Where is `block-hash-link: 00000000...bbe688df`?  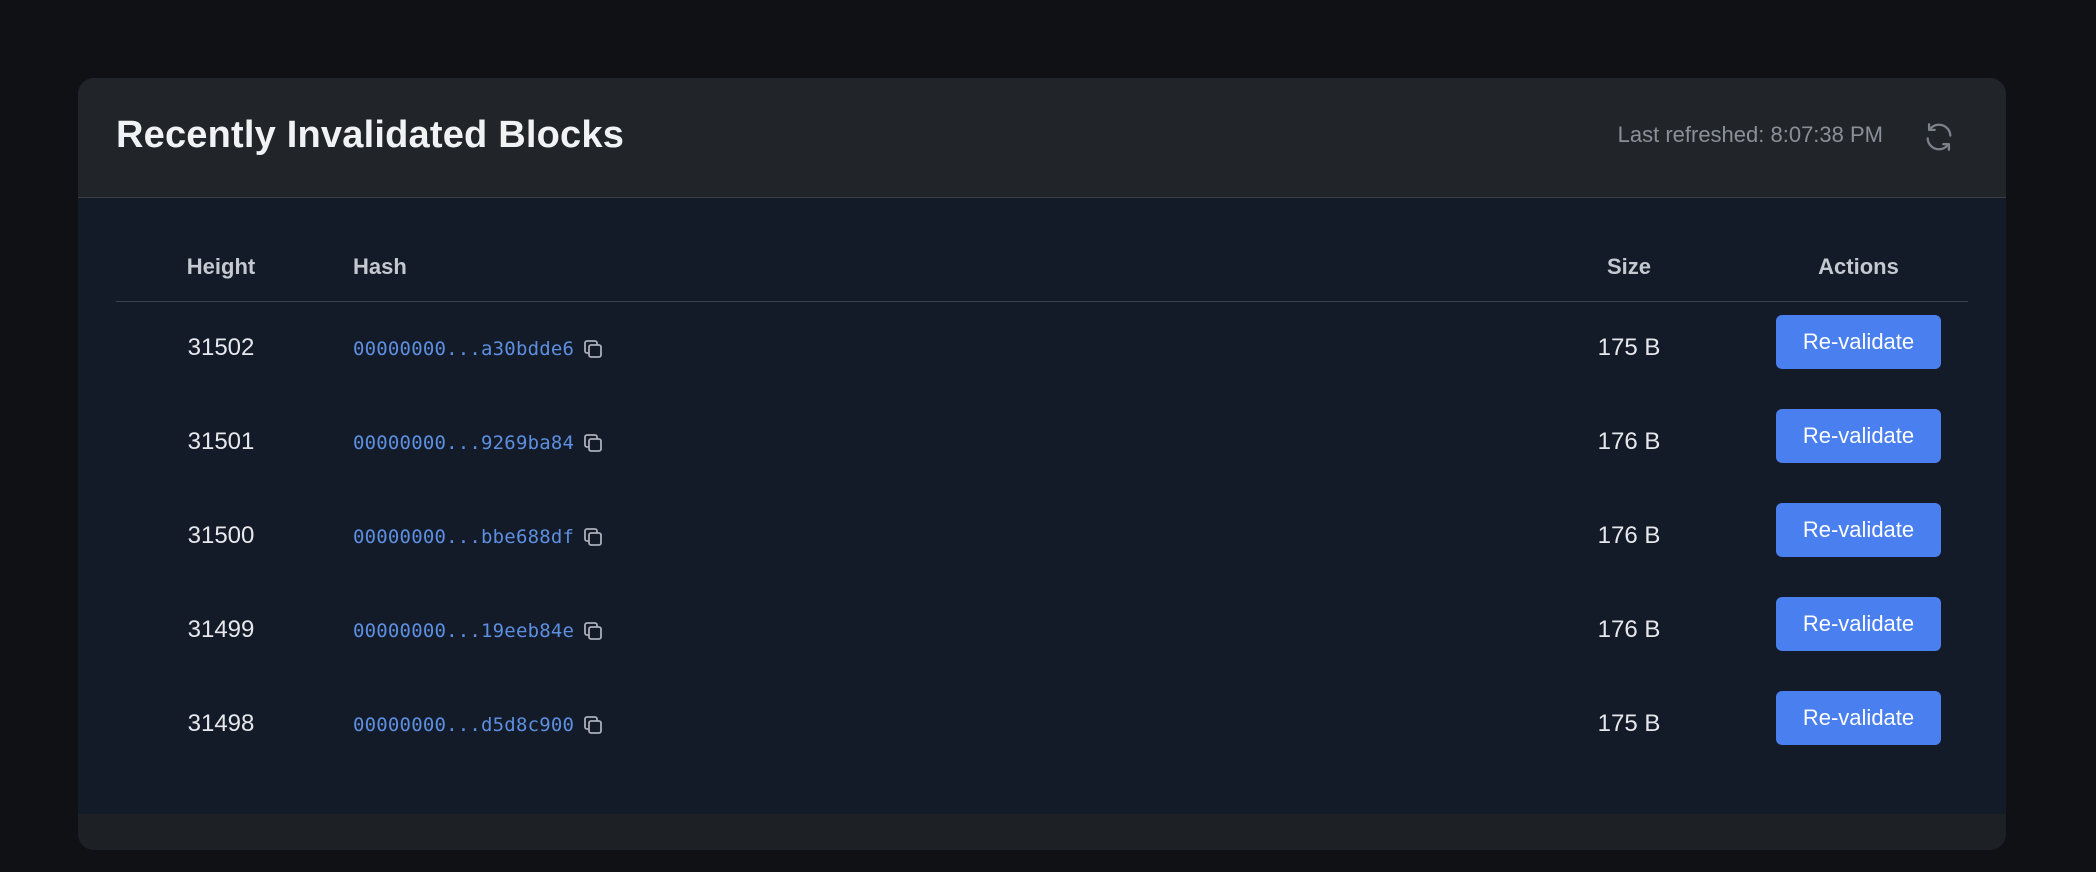 block-hash-link: 00000000...bbe688df is located at coordinates (463, 537).